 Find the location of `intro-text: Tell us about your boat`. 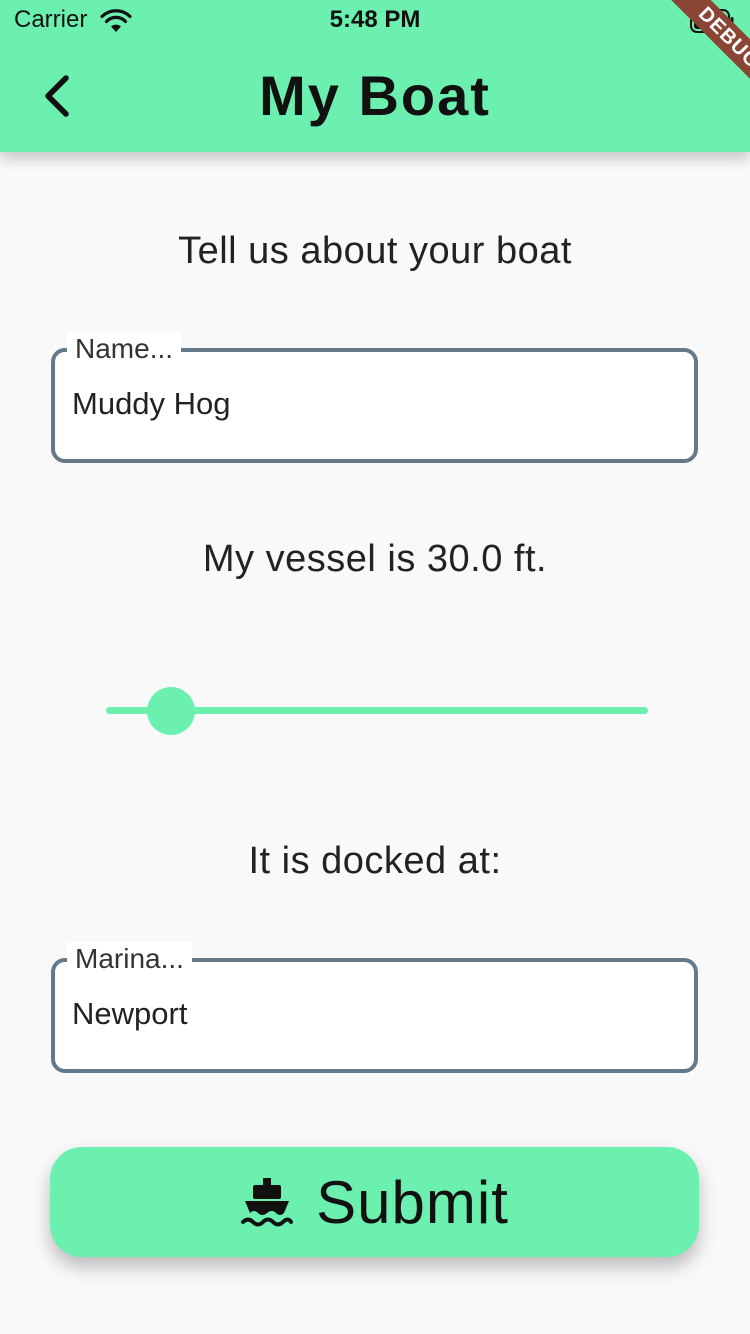

intro-text: Tell us about your boat is located at coordinates (375, 251).